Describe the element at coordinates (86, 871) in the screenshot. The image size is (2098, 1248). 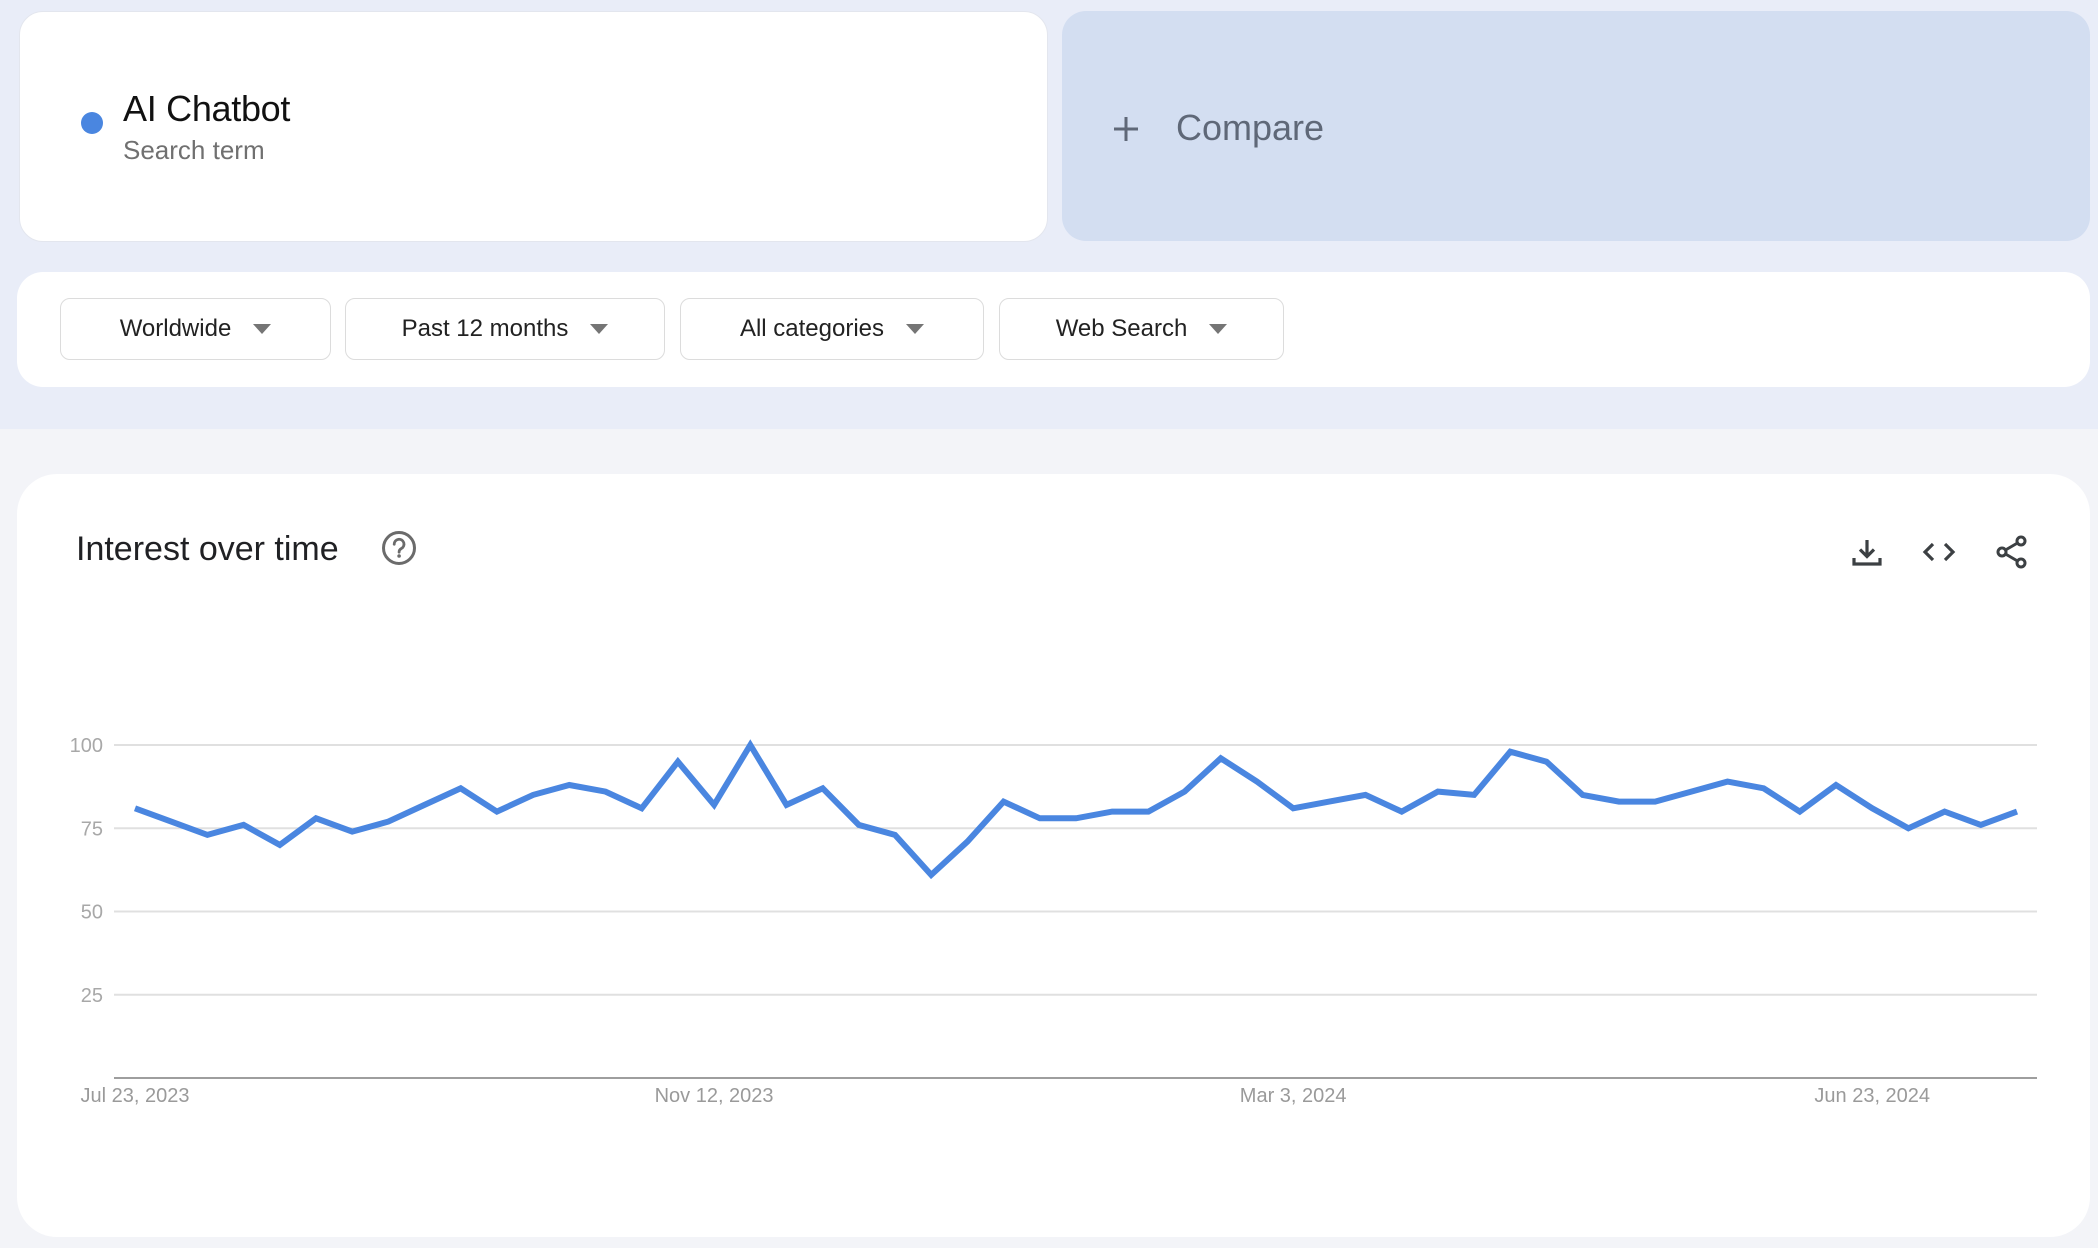
I see `y-axis-labels: 25 50 75 100` at that location.